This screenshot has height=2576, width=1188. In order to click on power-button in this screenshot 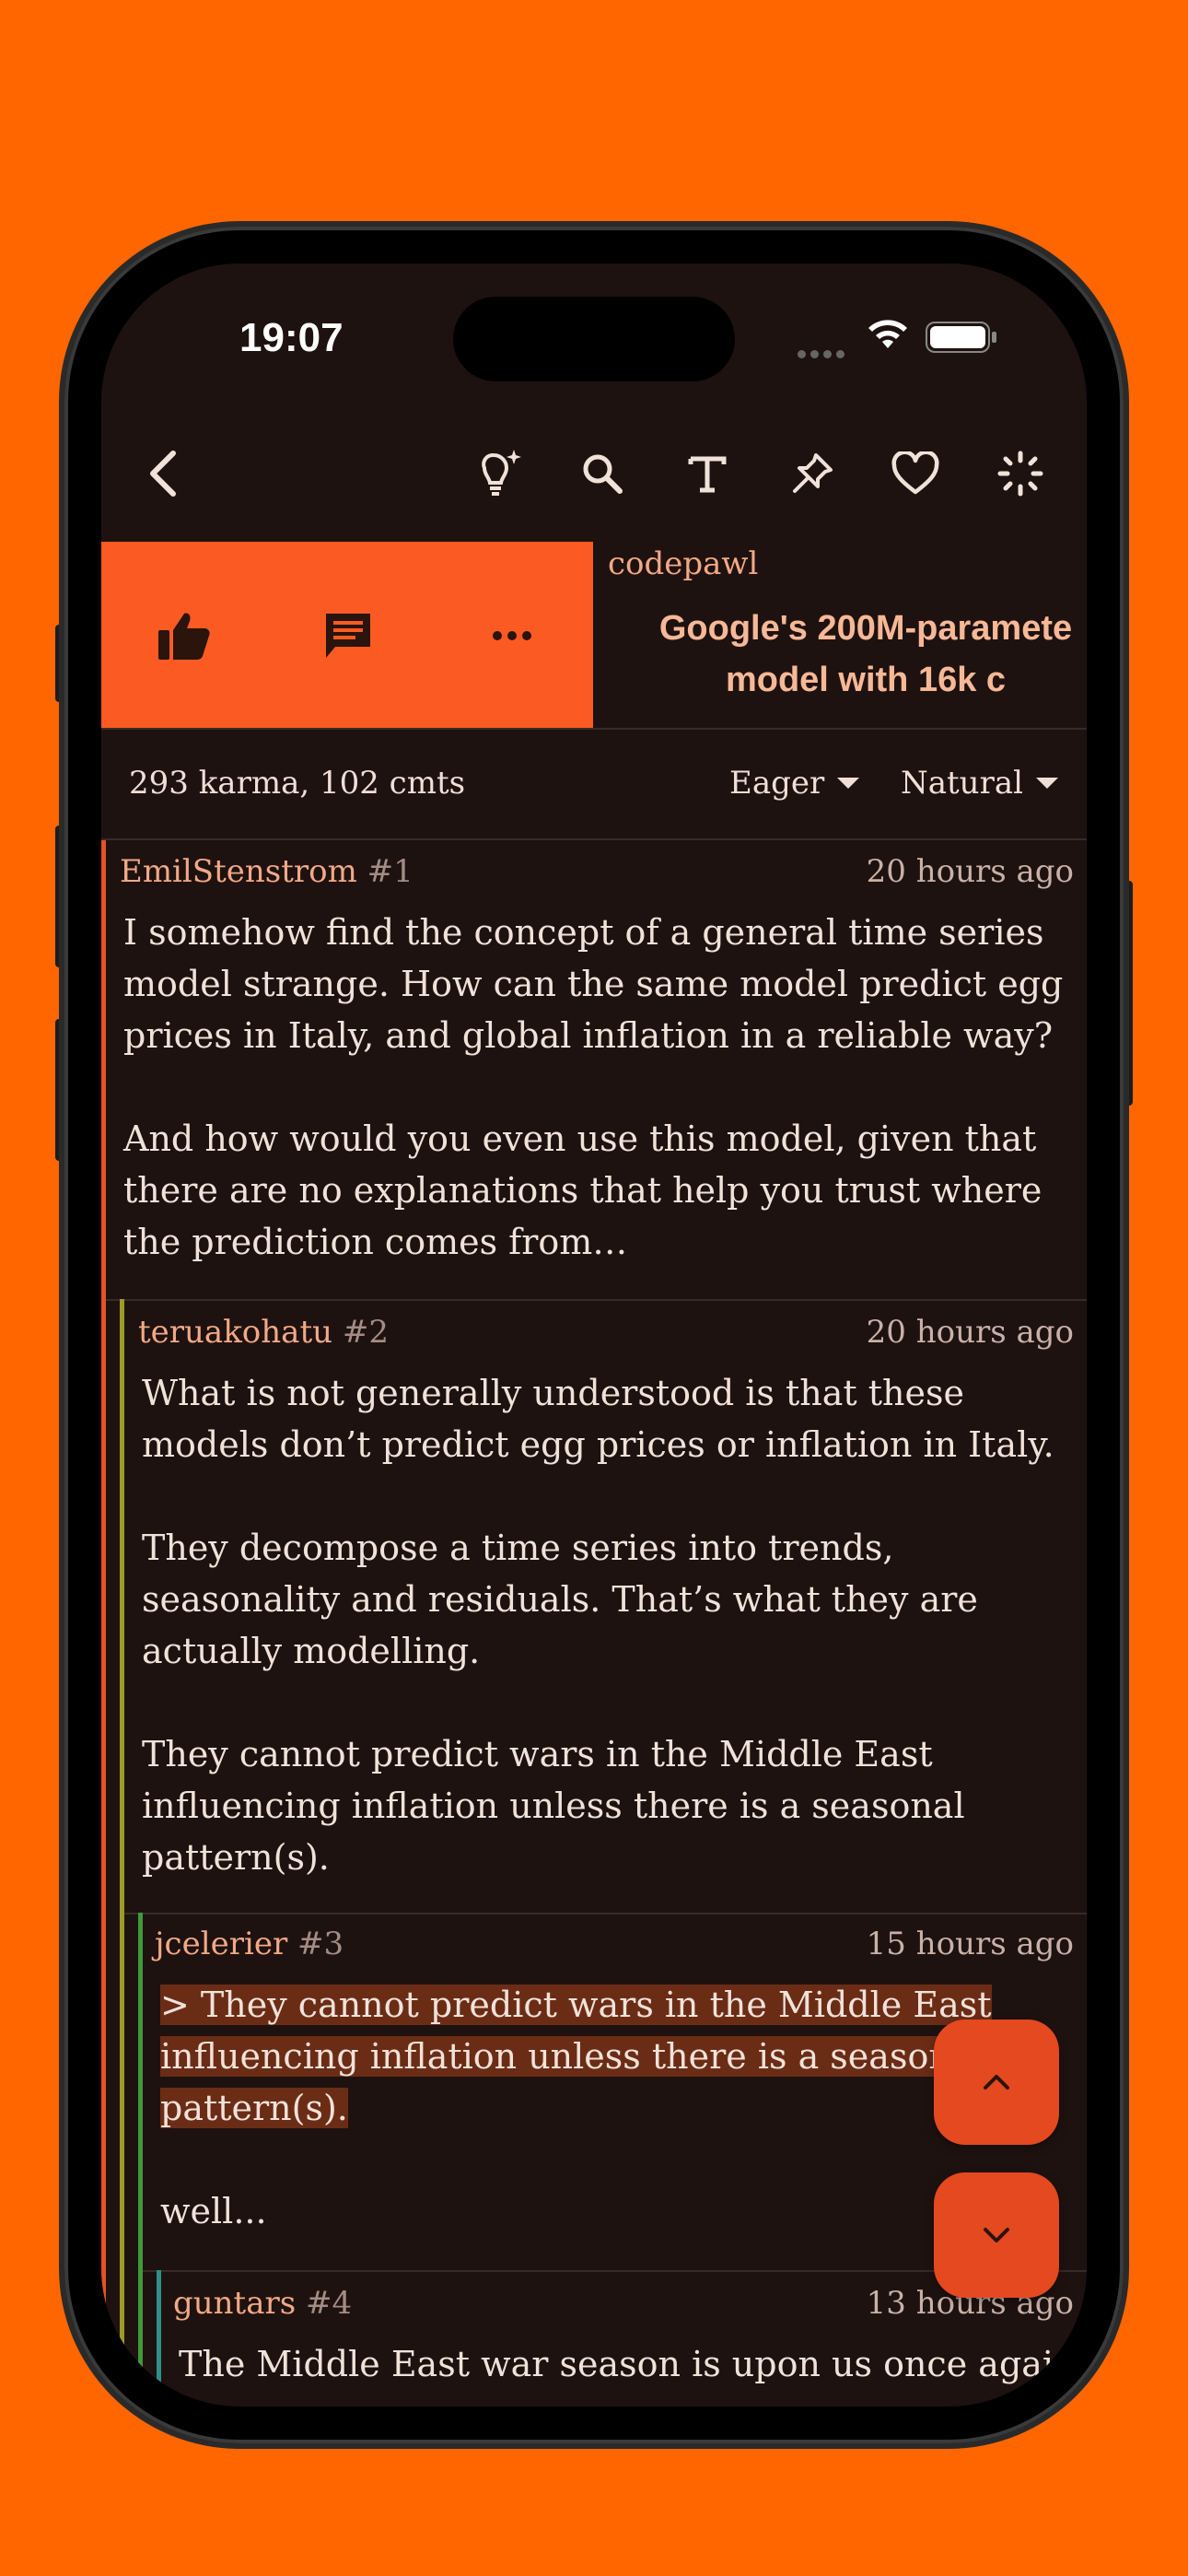, I will do `click(1128, 993)`.